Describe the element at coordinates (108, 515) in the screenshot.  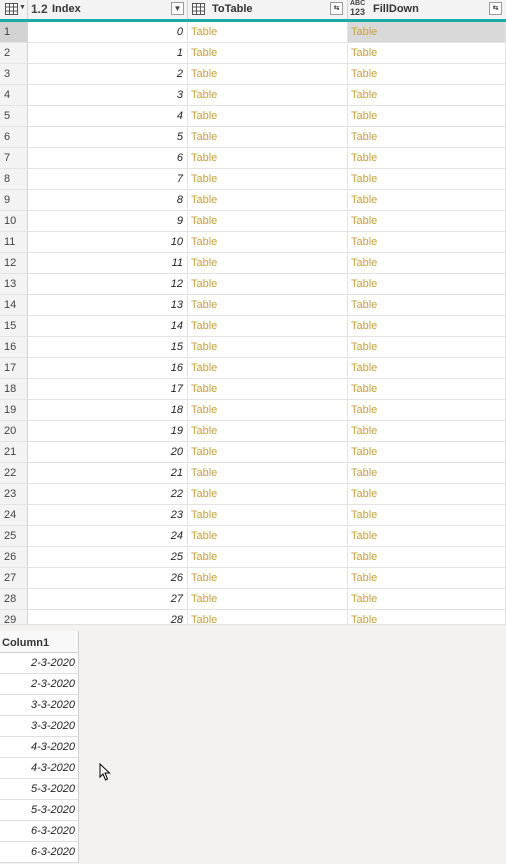
I see `index-cell: 23` at that location.